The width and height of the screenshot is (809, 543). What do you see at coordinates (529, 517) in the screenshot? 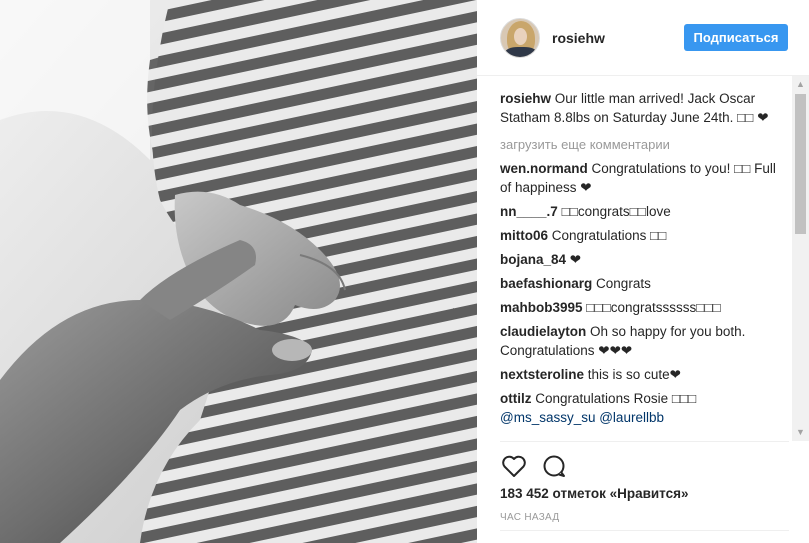
I see `post-timestamp: ЧАС НАЗАД` at bounding box center [529, 517].